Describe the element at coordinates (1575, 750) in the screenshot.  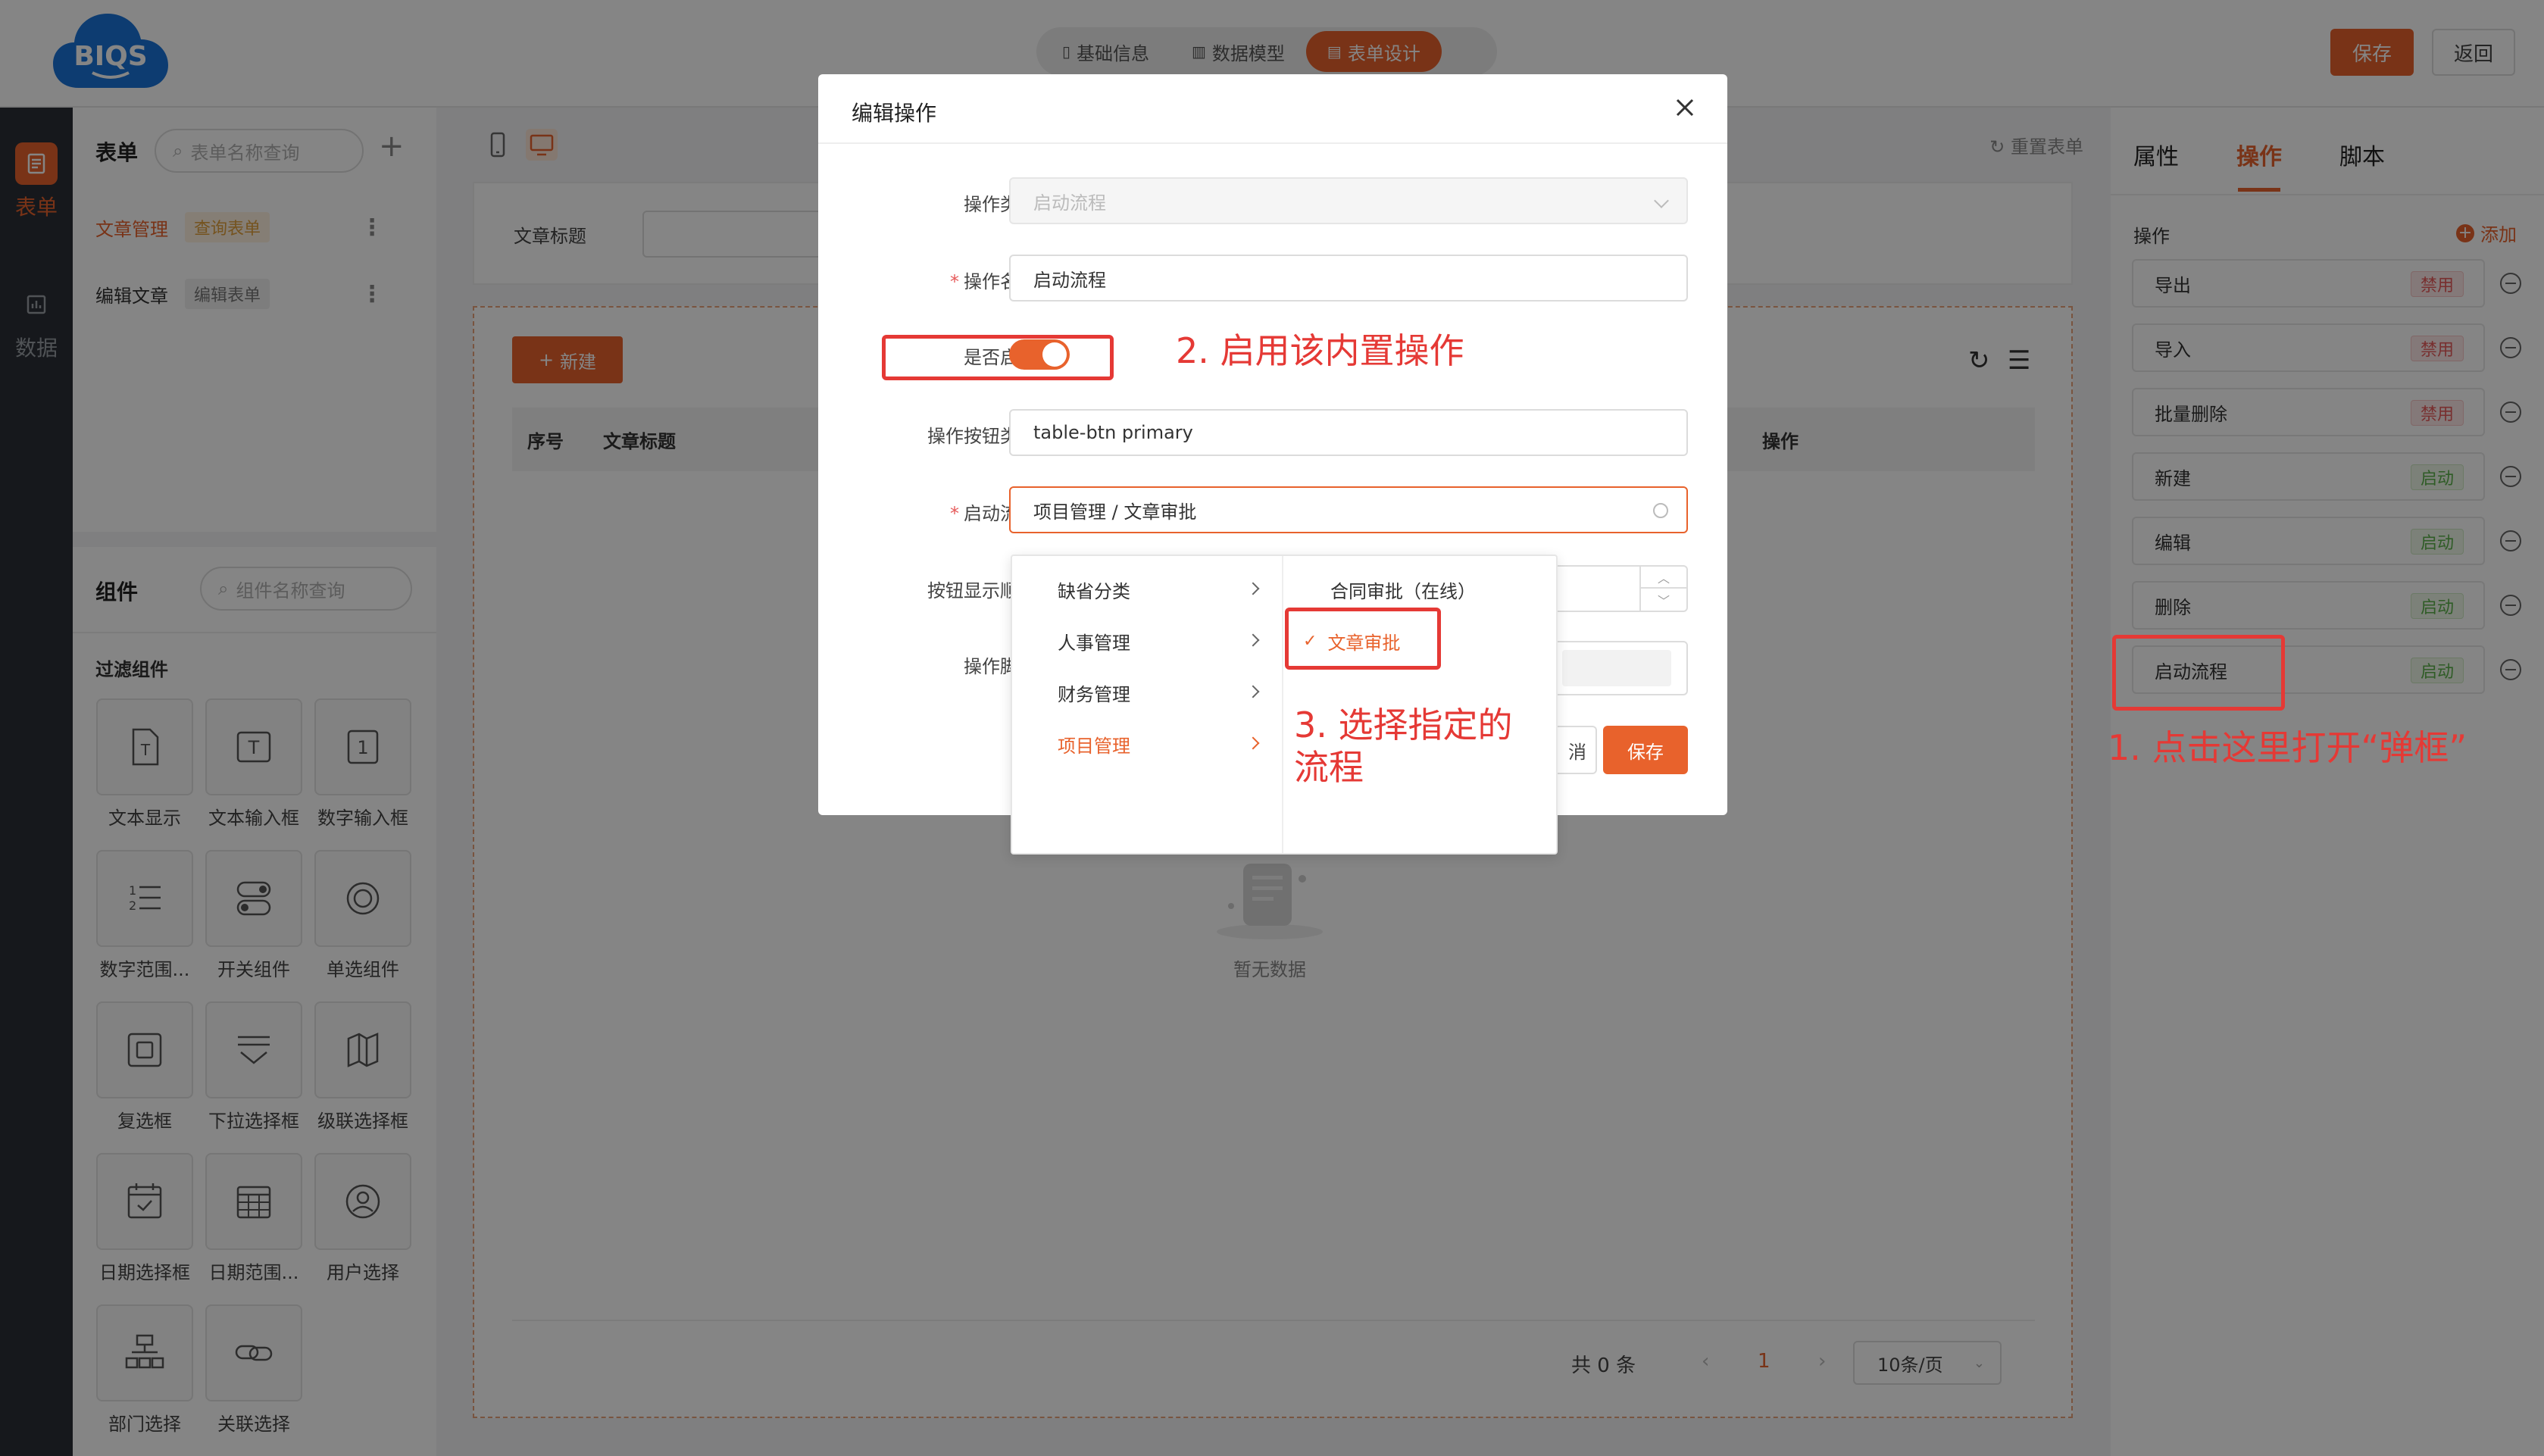
I see `cancel-button: 消` at that location.